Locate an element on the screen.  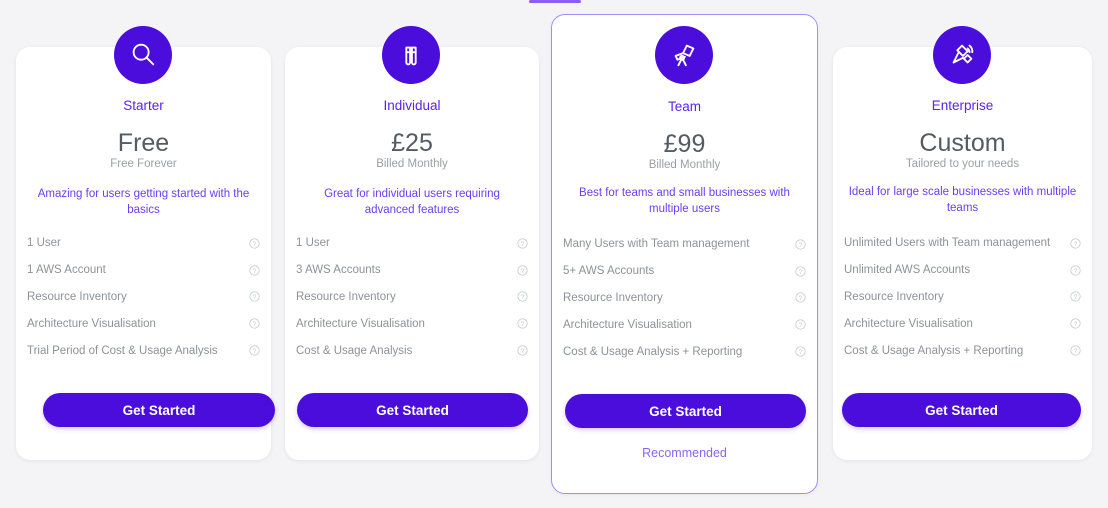
plan-price-enterprise: Custom is located at coordinates (962, 143).